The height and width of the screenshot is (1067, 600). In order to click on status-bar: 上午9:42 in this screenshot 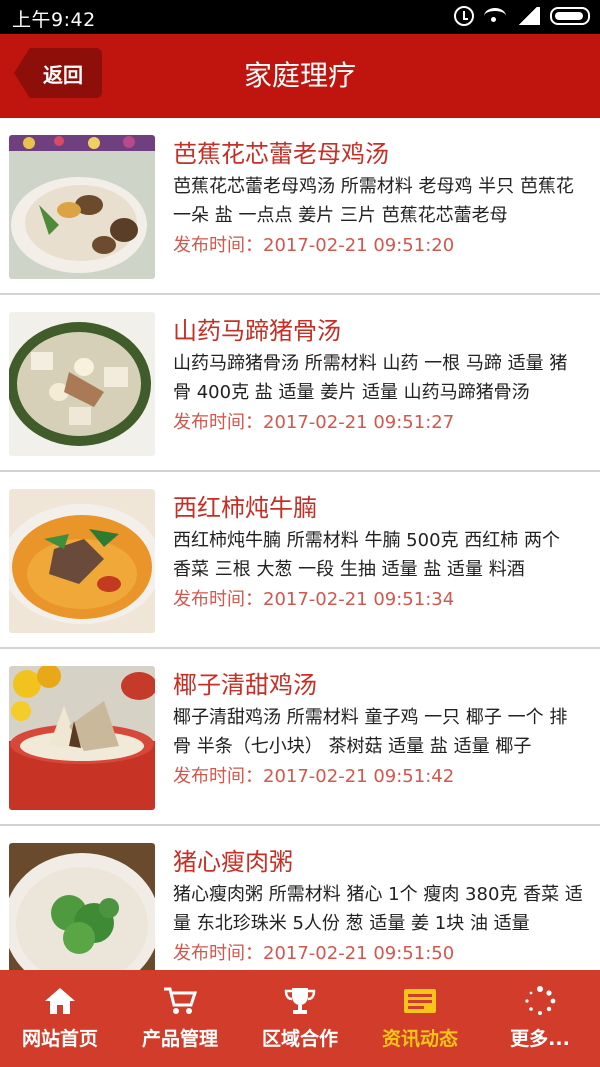, I will do `click(300, 17)`.